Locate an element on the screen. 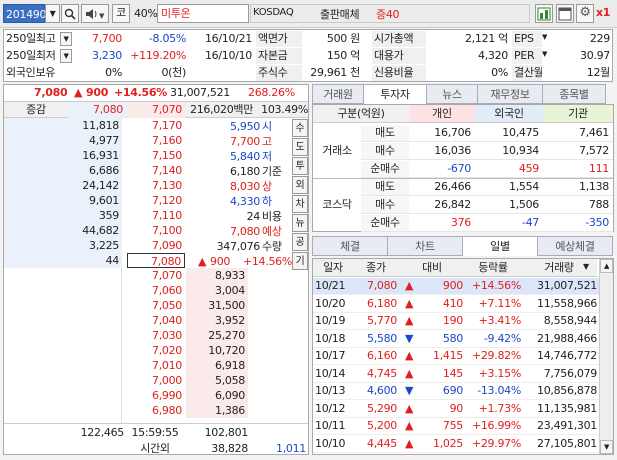 Image resolution: width=617 pixels, height=460 pixels. bid-row: 6,980 1,386 is located at coordinates (215, 411).